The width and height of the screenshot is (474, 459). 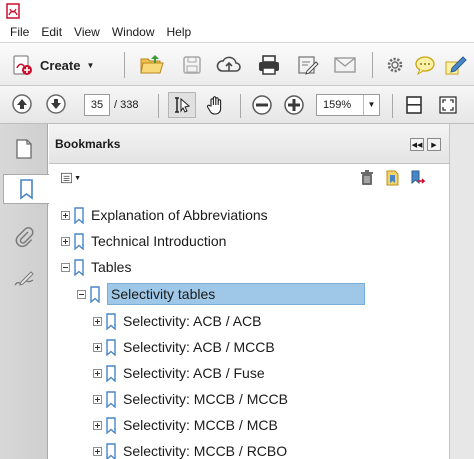 I want to click on menu-help: Help, so click(x=179, y=32).